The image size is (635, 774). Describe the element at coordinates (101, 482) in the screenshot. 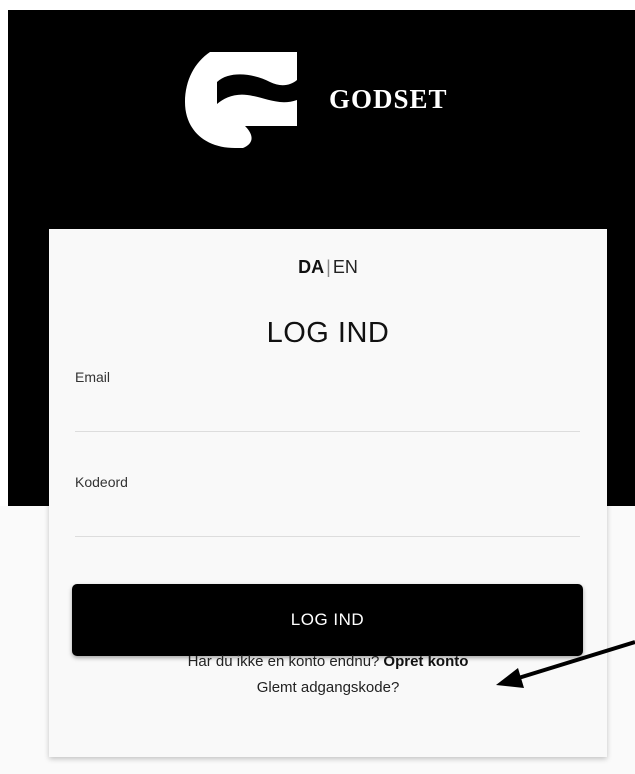

I see `password-label: Kodeord` at that location.